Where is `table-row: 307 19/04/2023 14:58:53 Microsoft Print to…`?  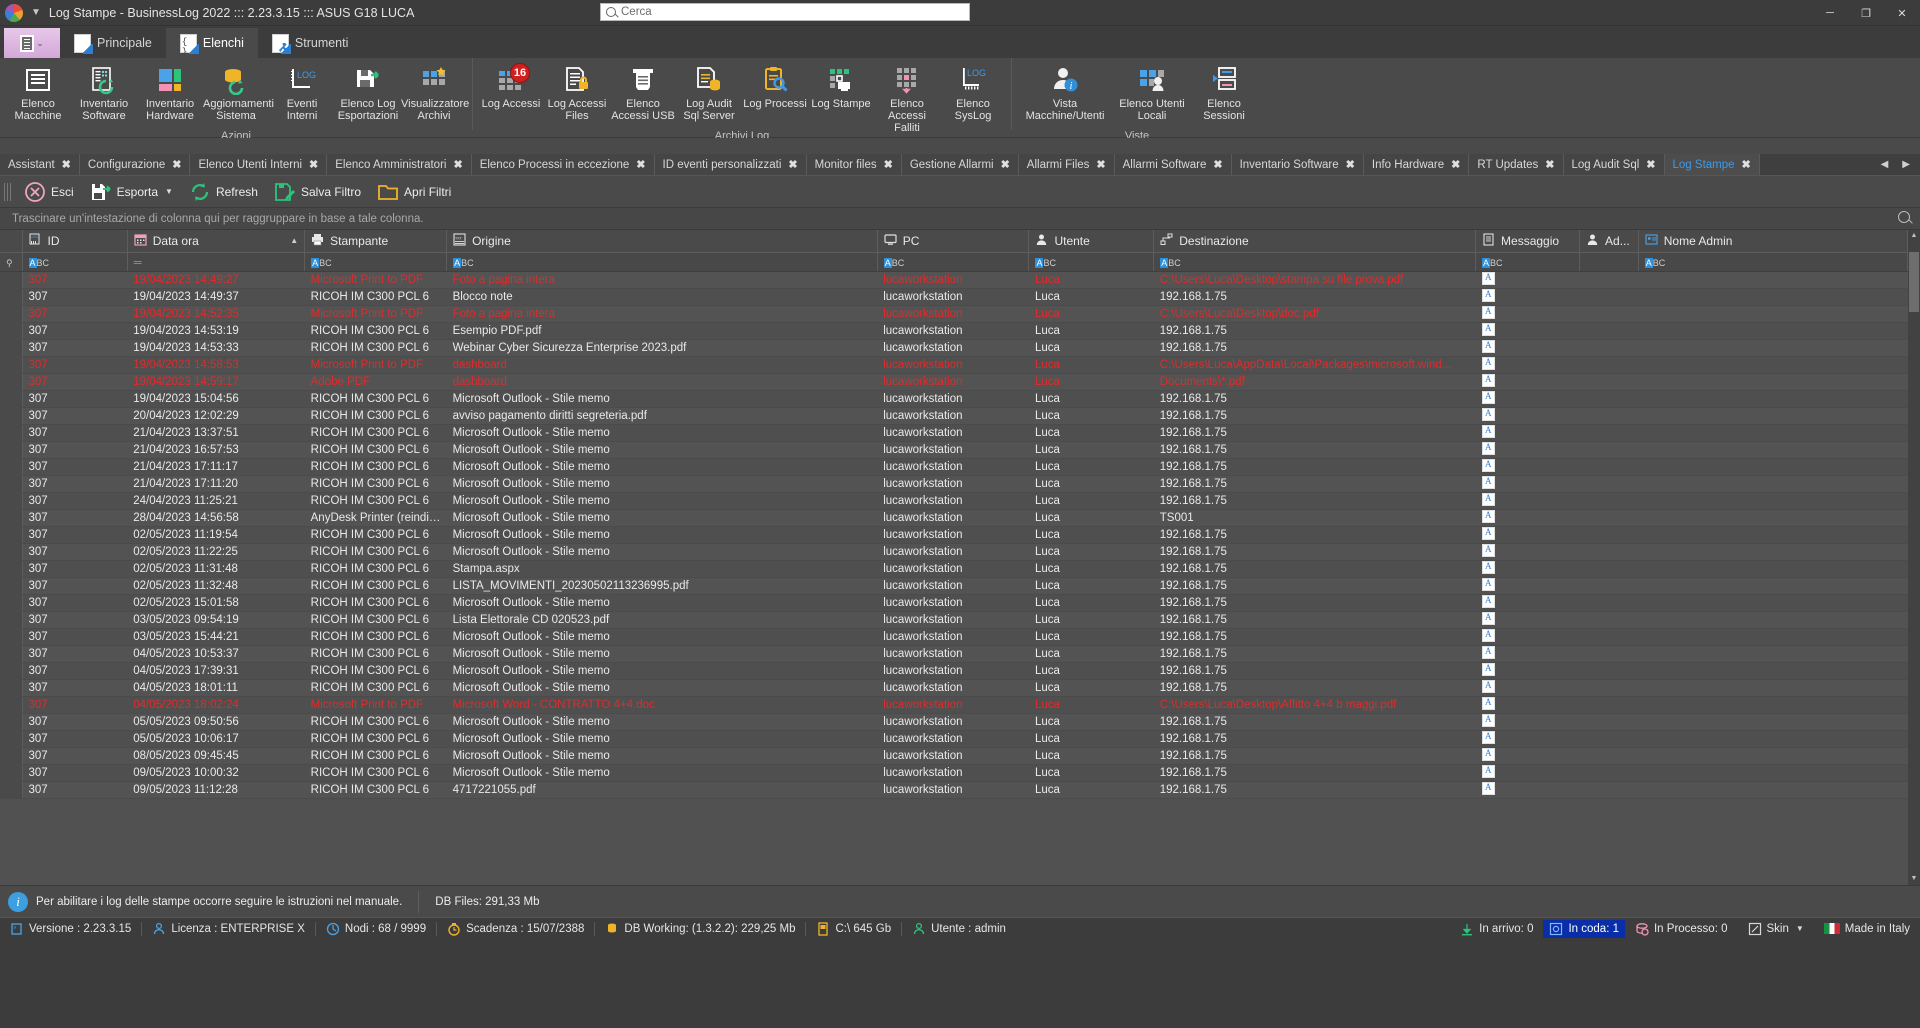 table-row: 307 19/04/2023 14:58:53 Microsoft Print to… is located at coordinates (954, 365).